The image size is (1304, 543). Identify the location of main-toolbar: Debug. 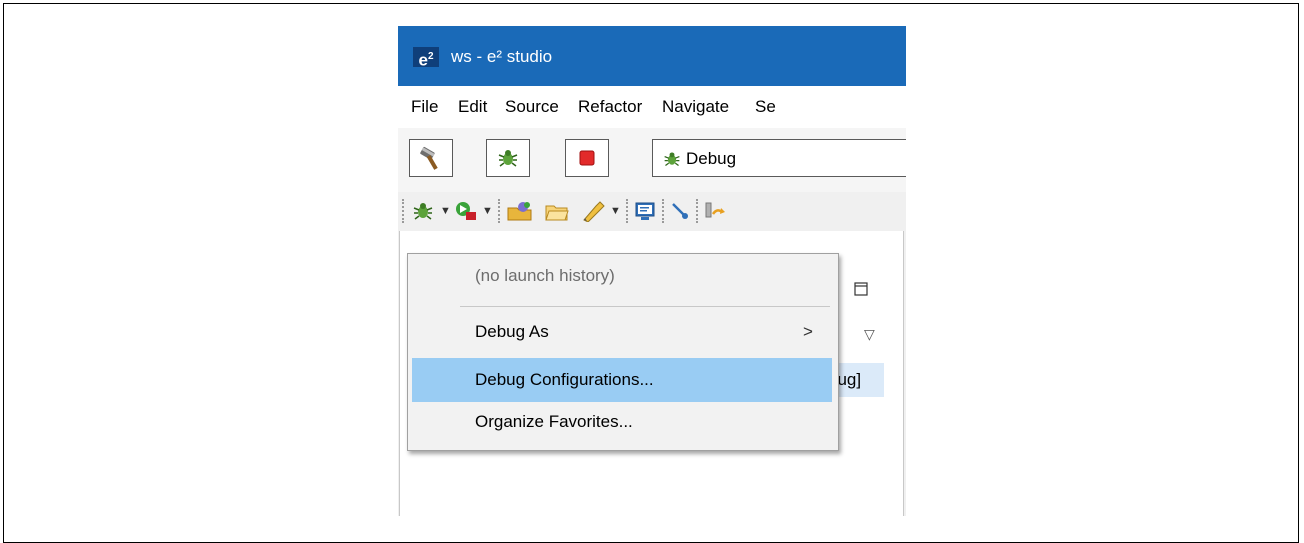
(652, 160).